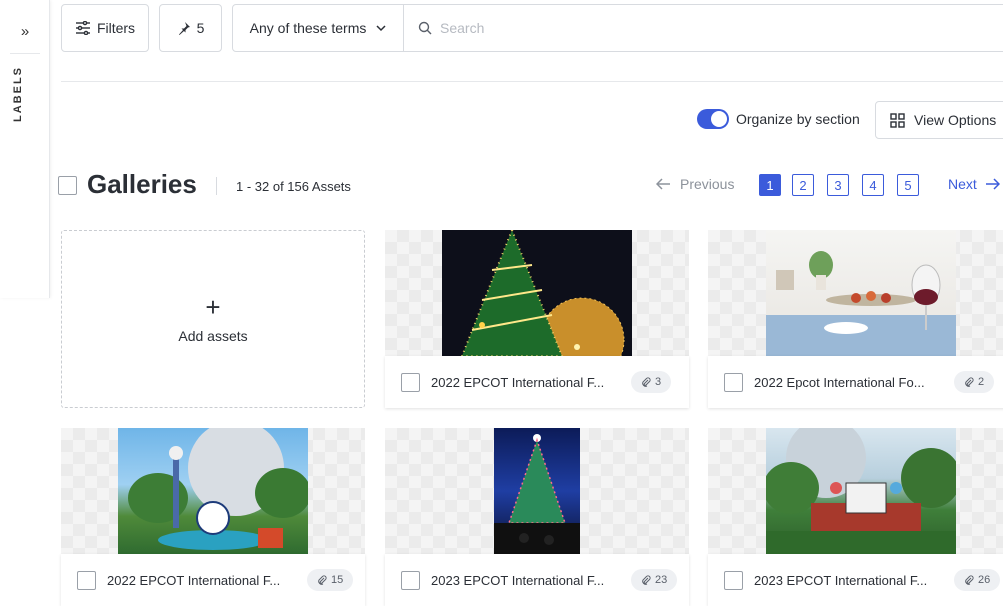 The height and width of the screenshot is (606, 1003). What do you see at coordinates (654, 580) in the screenshot?
I see `attachment-count-badge: 23` at bounding box center [654, 580].